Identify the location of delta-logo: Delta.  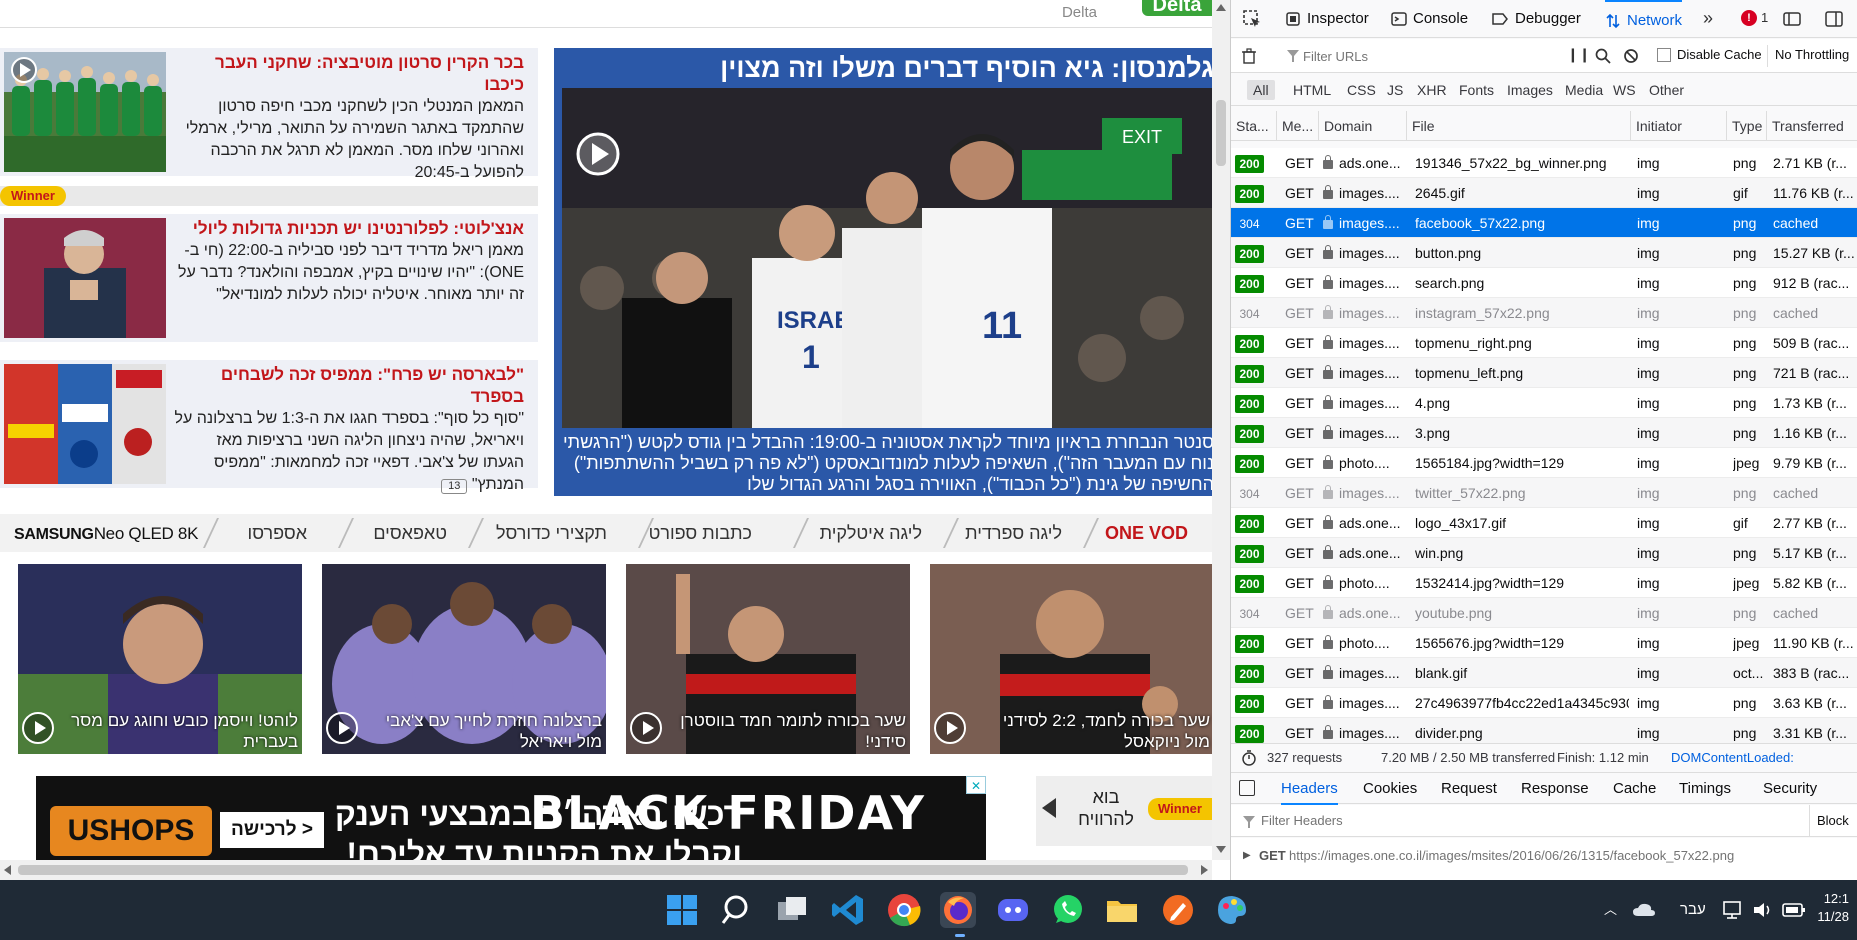
(1177, 8).